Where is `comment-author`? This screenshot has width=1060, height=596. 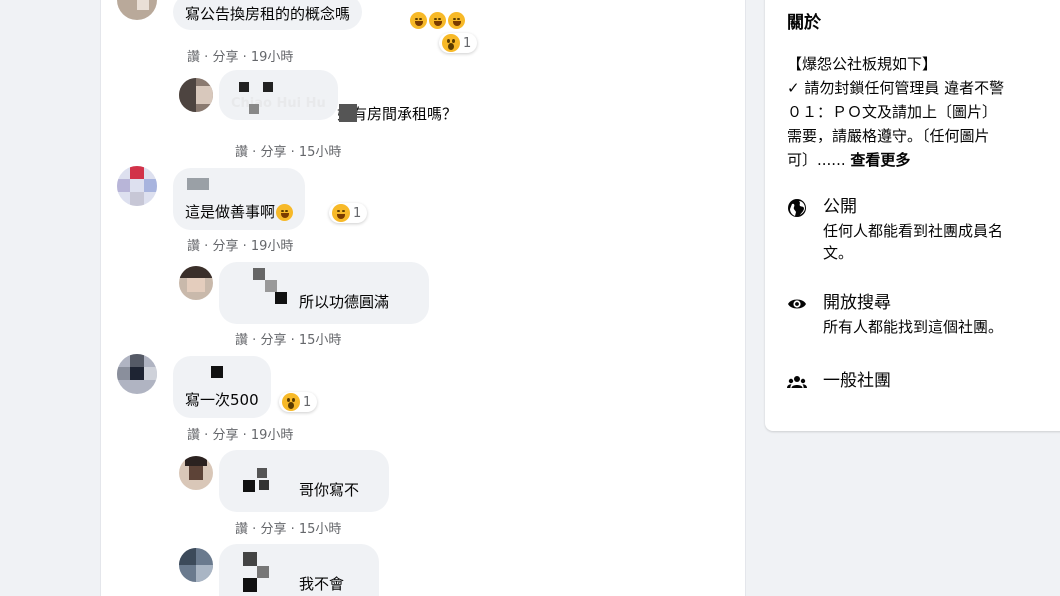 comment-author is located at coordinates (304, 466).